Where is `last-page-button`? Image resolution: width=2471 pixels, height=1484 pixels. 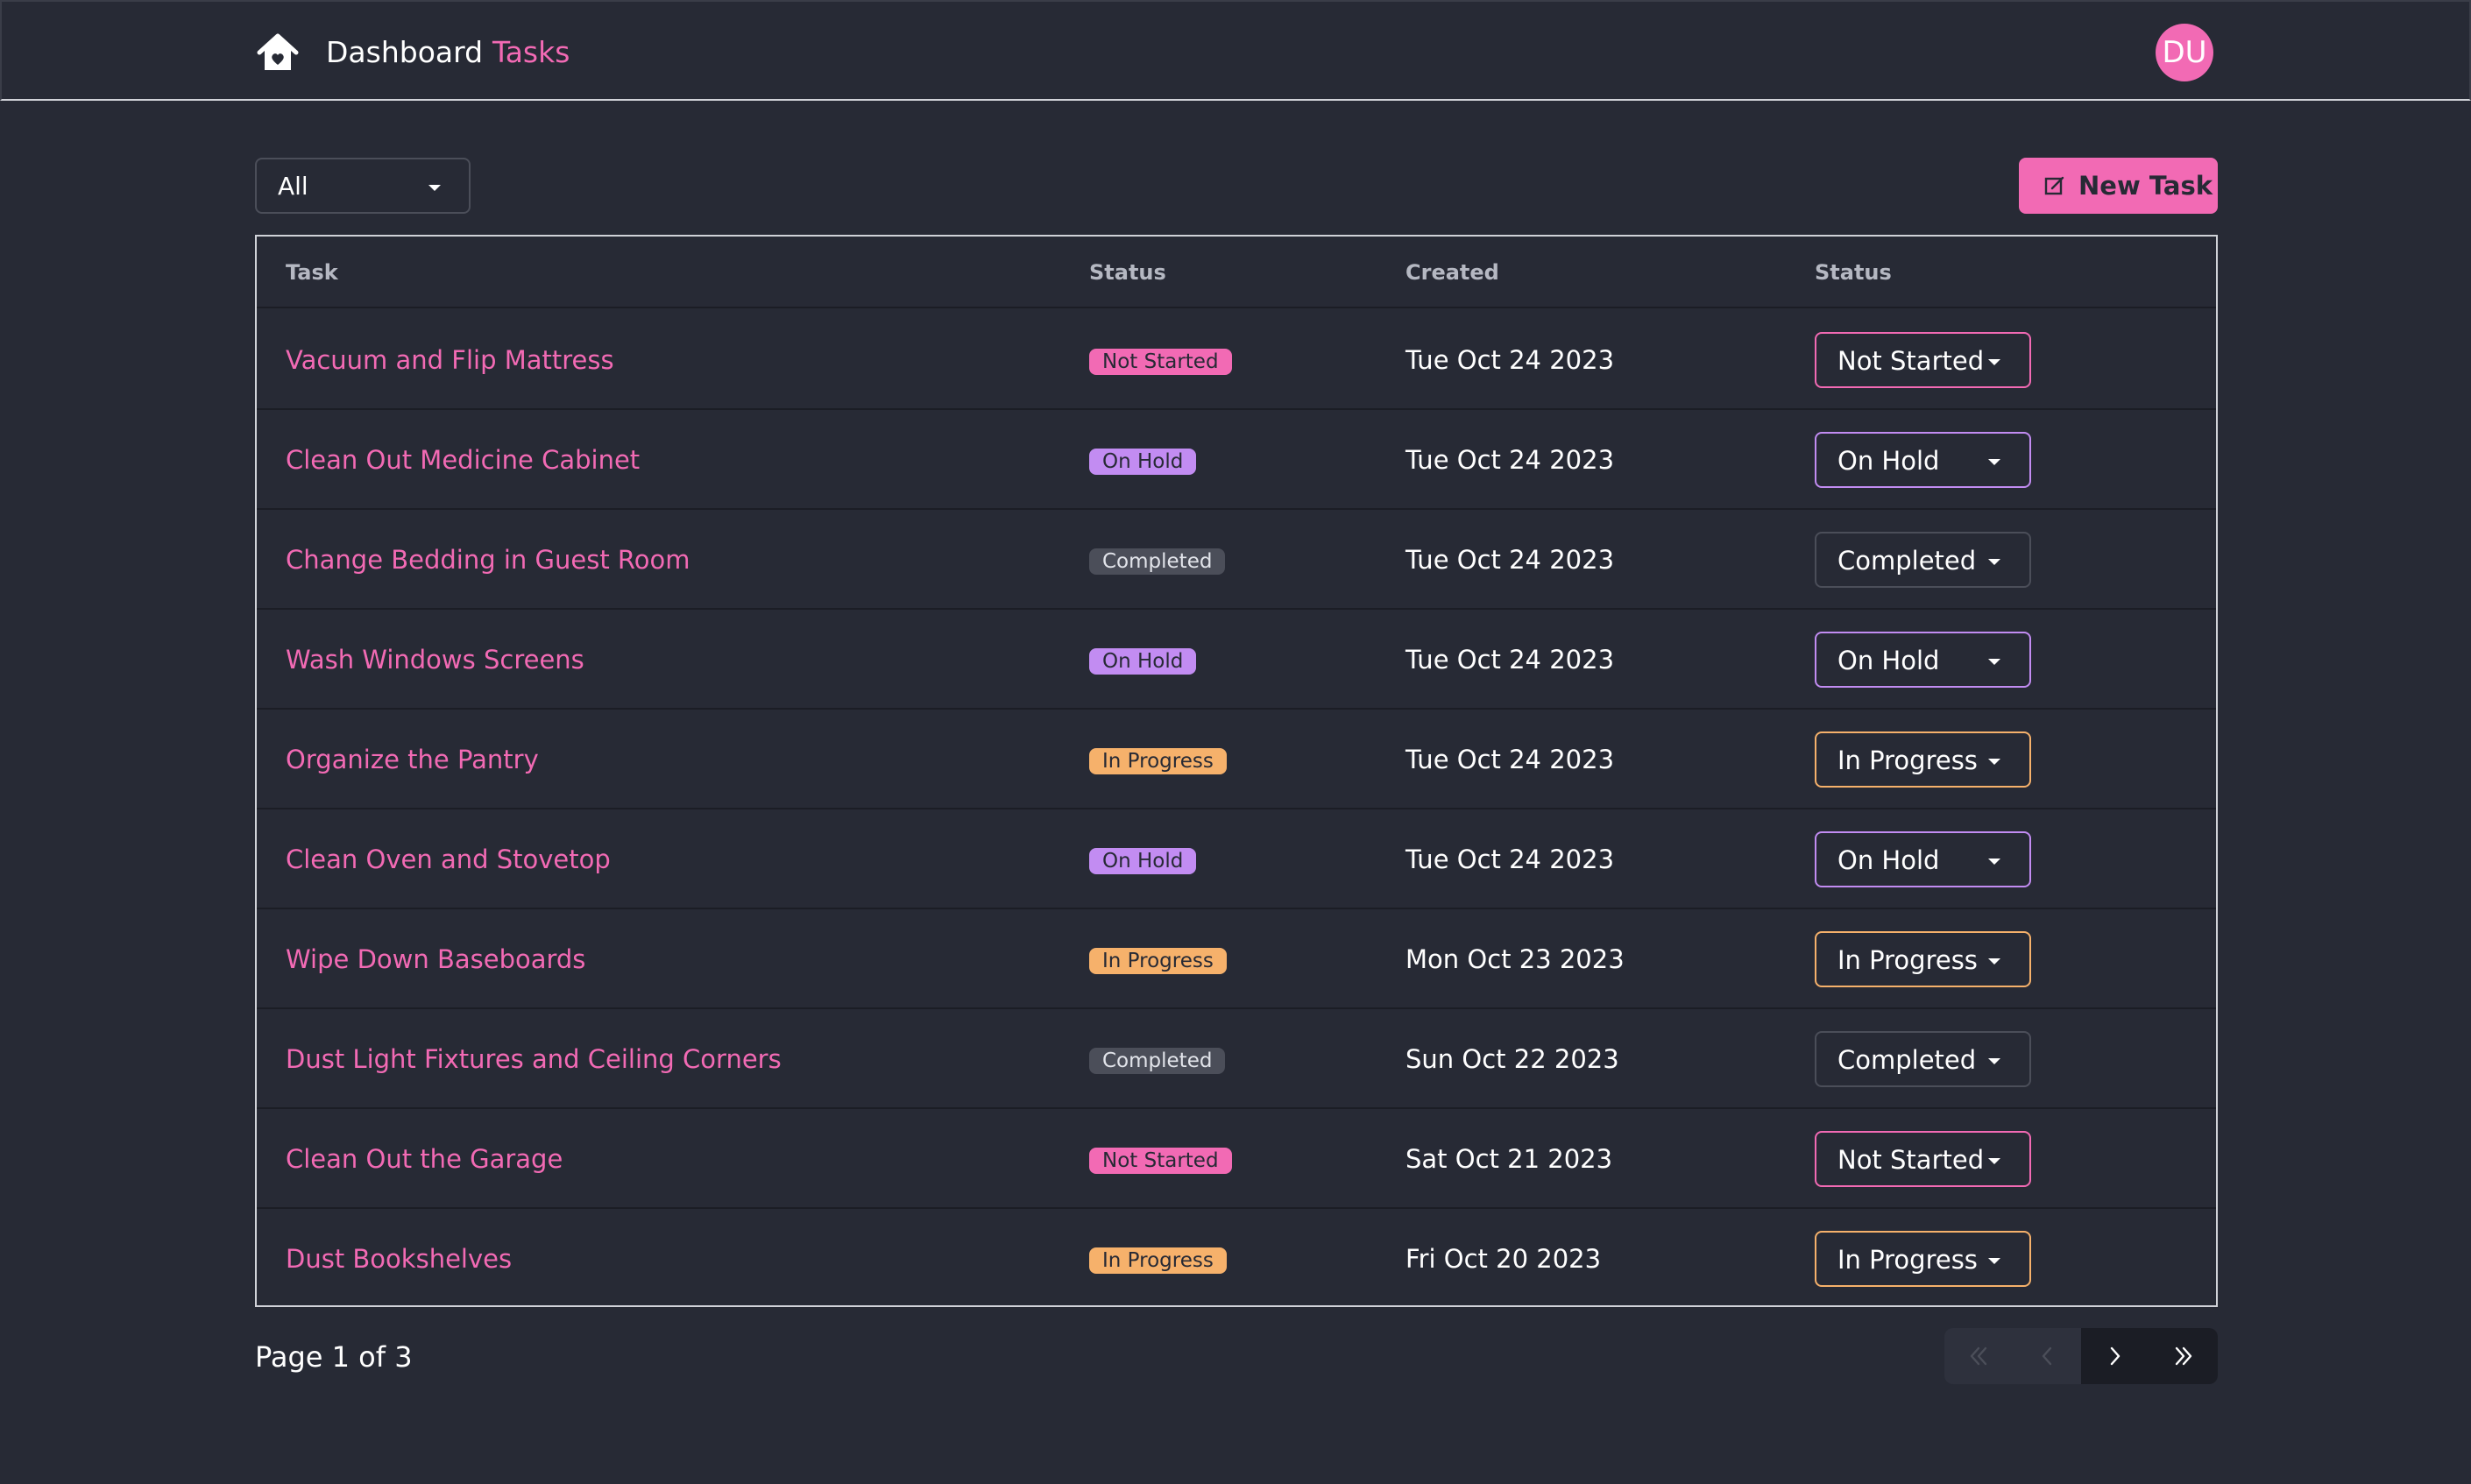 last-page-button is located at coordinates (2184, 1356).